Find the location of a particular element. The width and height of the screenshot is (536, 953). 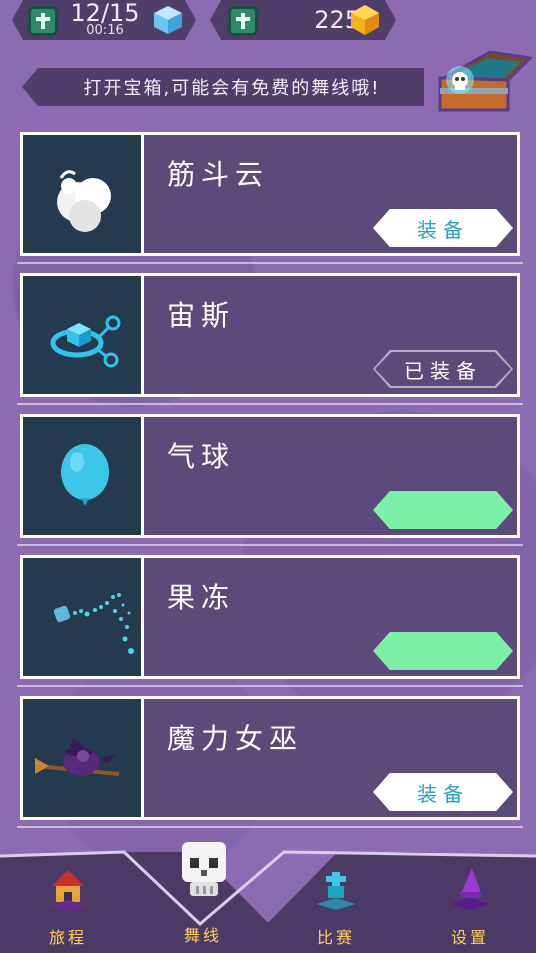

witch-icon is located at coordinates (77, 757).